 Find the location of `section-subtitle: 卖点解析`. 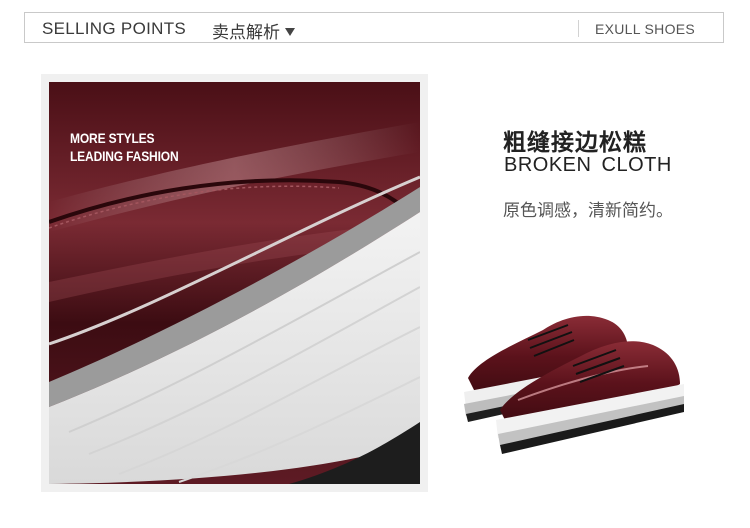

section-subtitle: 卖点解析 is located at coordinates (253, 30).